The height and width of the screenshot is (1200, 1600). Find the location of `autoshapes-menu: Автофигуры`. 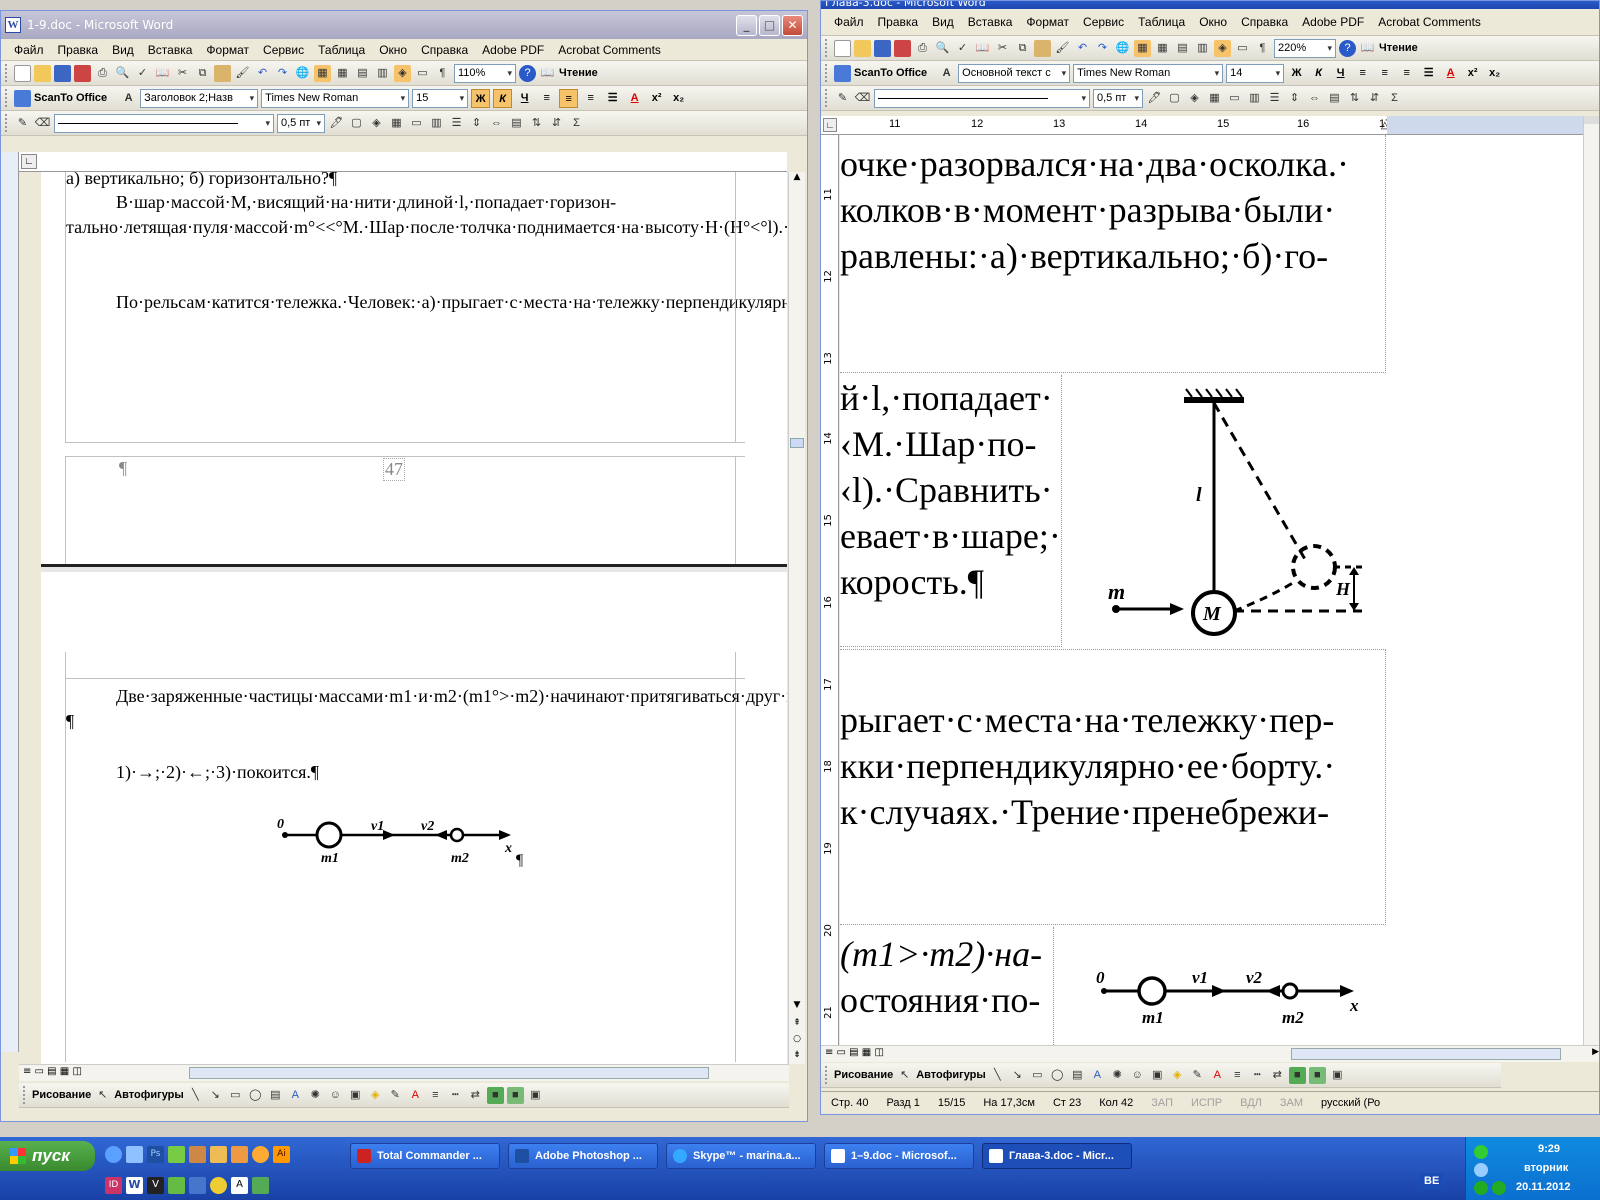

autoshapes-menu: Автофигуры is located at coordinates (951, 1075).